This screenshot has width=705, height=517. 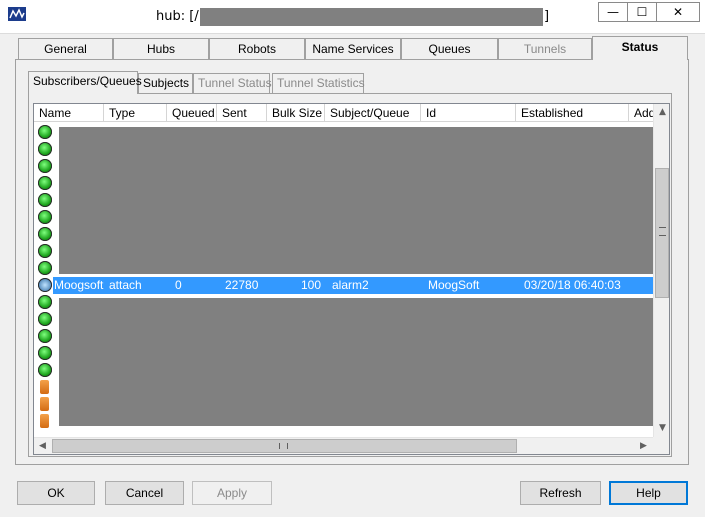 I want to click on tab-queues: Queues, so click(x=449, y=48).